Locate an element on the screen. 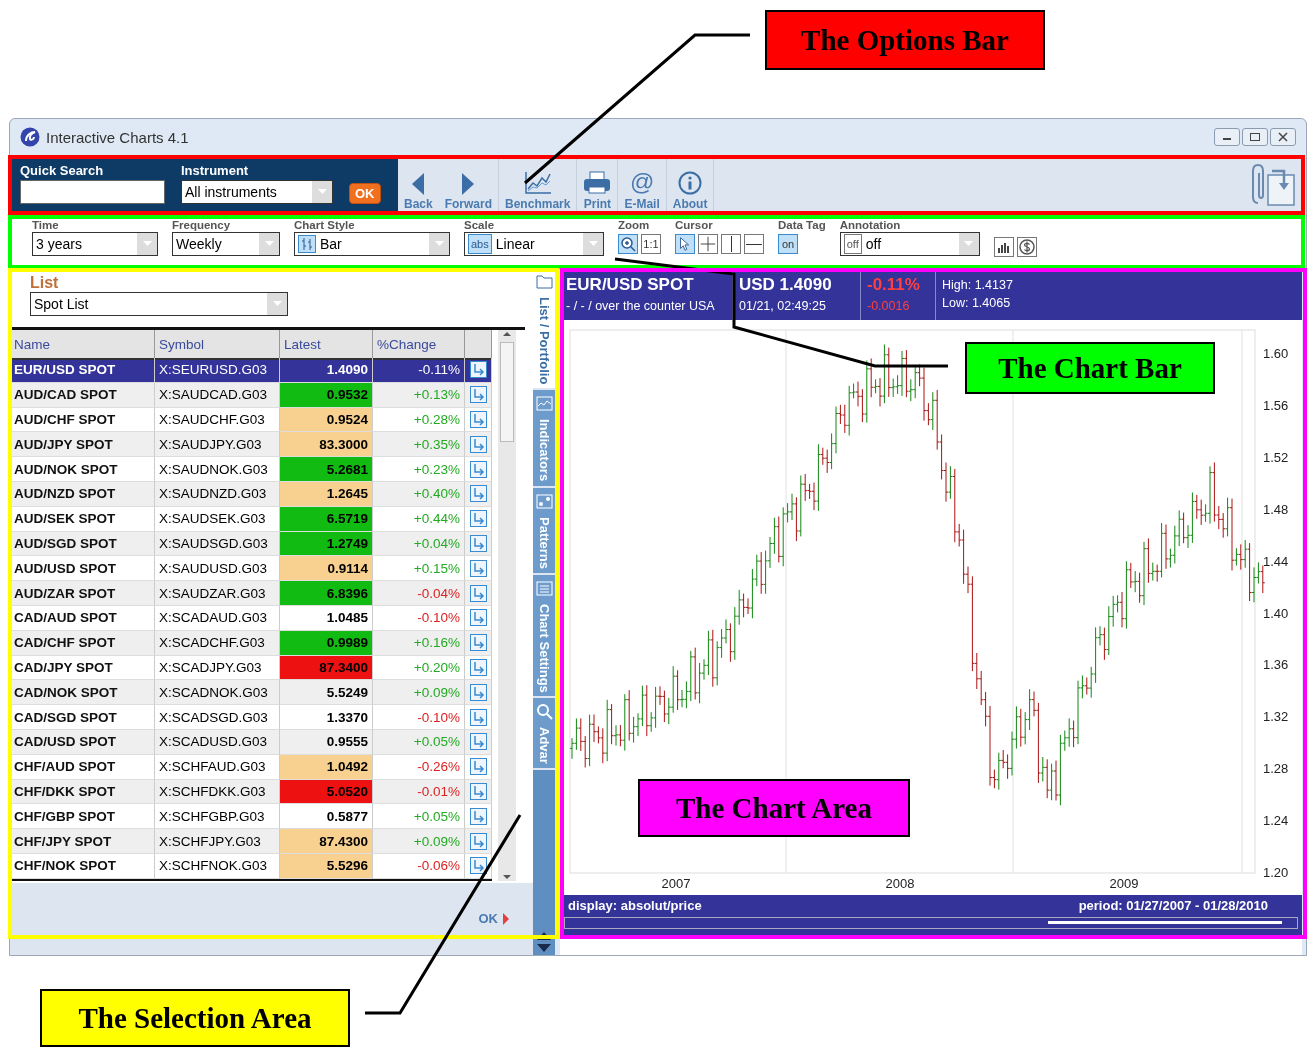 The height and width of the screenshot is (1047, 1309). name-cell: CAD/SGD SPOT is located at coordinates (82, 717).